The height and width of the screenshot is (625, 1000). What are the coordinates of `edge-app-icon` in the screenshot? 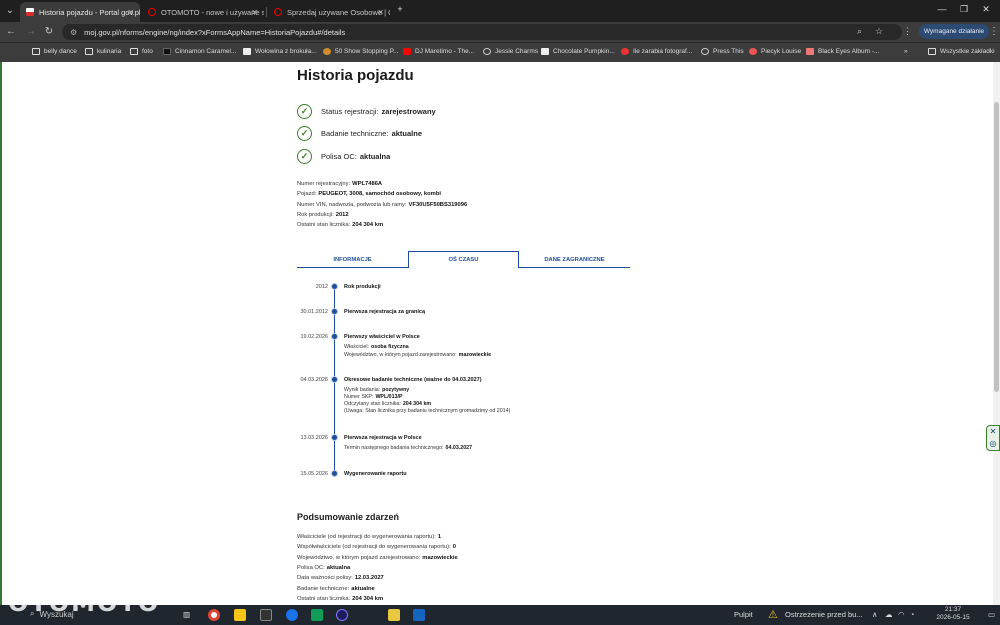 It's located at (292, 615).